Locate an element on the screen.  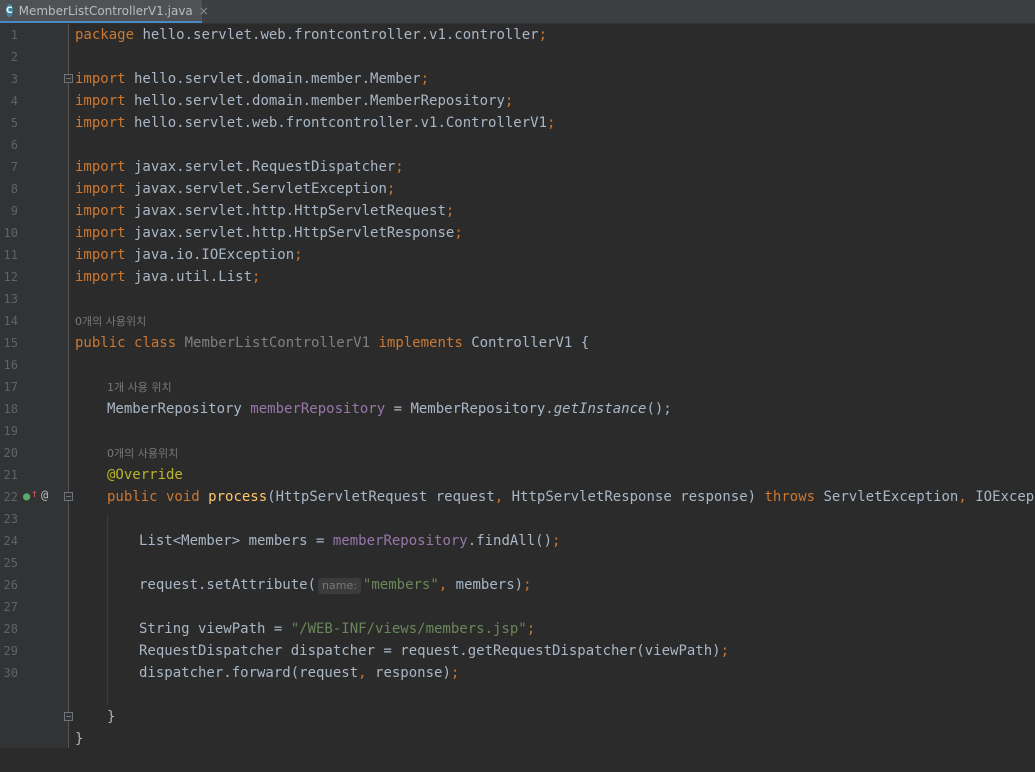
line-number: 25 is located at coordinates (517, 563).